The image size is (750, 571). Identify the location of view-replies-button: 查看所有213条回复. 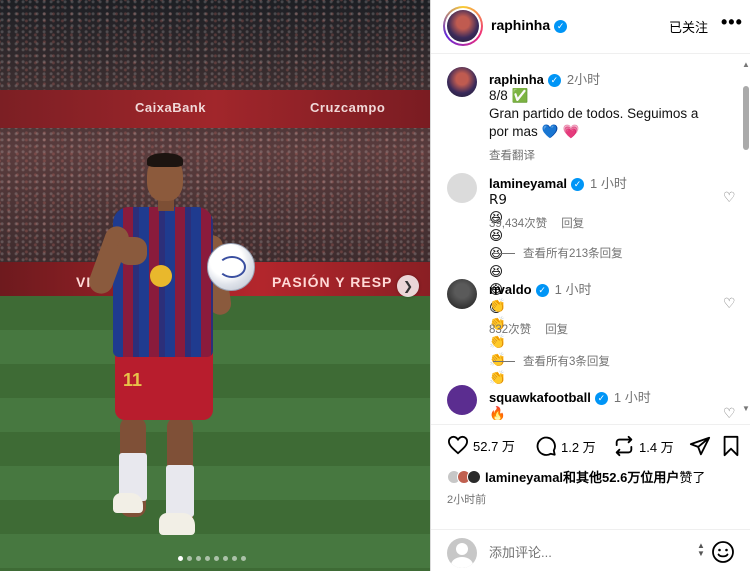
(558, 253).